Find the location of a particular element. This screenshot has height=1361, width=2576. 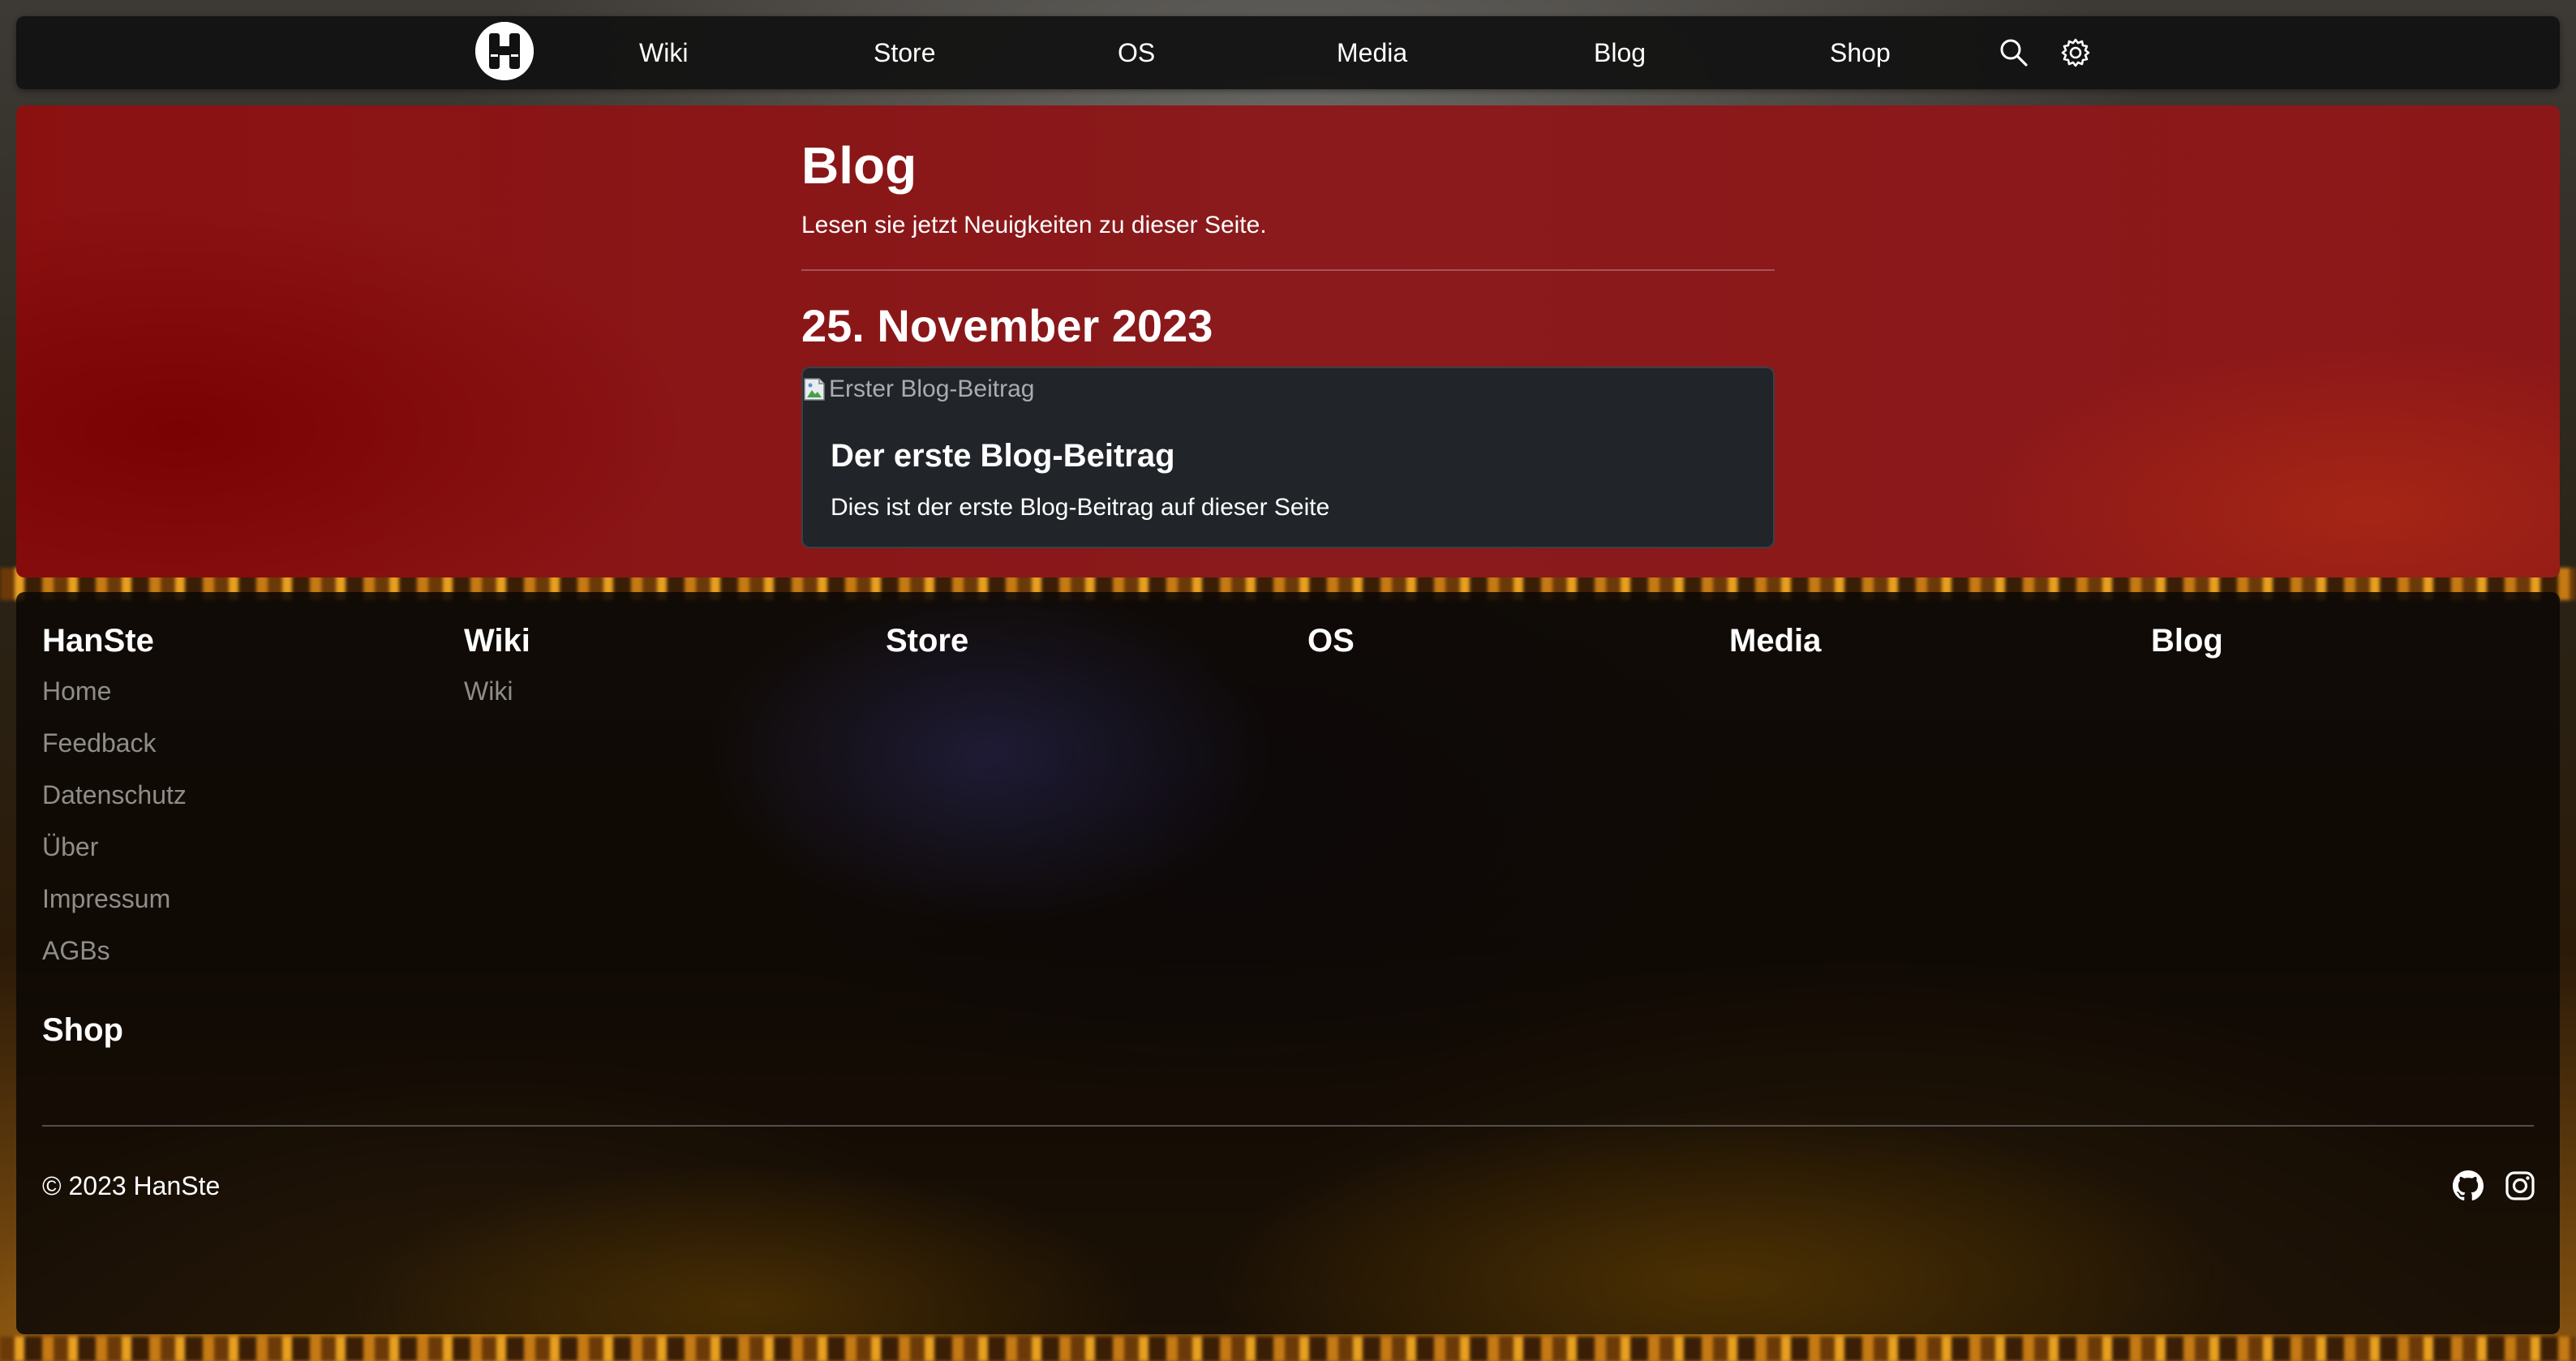

nav-link-store: Store is located at coordinates (904, 53).